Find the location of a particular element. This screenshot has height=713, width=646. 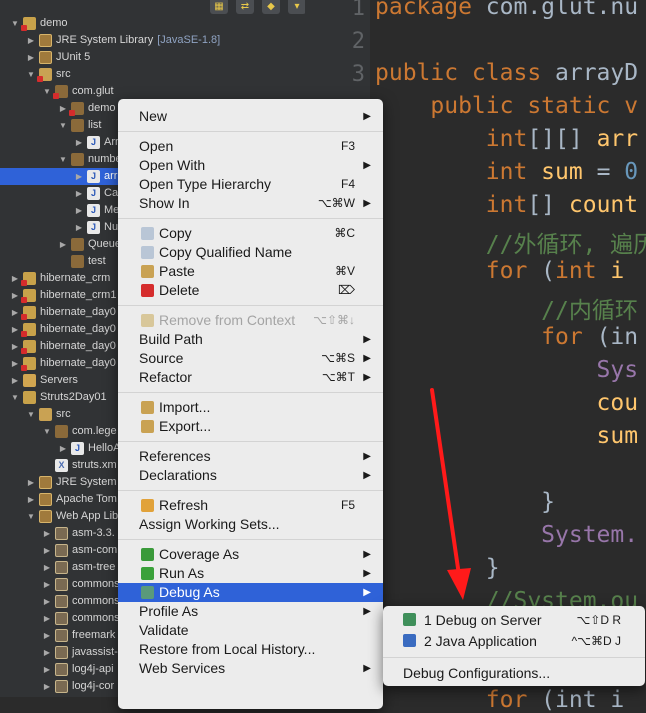

error-marker-icon is located at coordinates (24, 368).